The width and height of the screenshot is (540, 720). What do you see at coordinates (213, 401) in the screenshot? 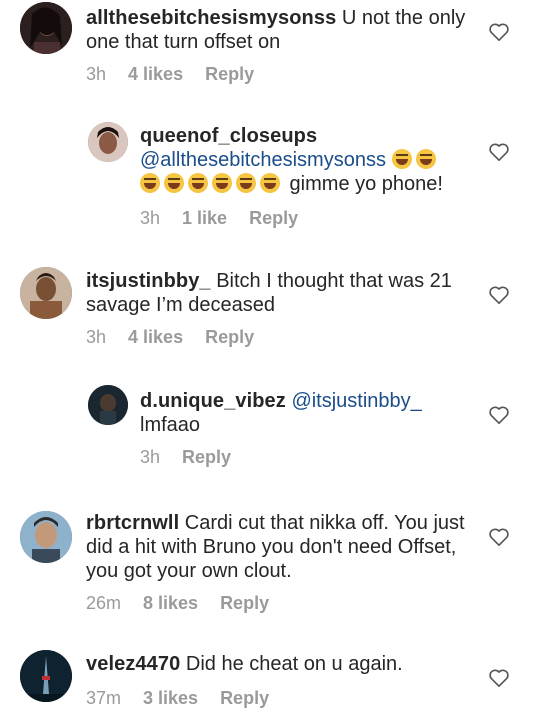
I see `comment-username: d.unique_vibez` at bounding box center [213, 401].